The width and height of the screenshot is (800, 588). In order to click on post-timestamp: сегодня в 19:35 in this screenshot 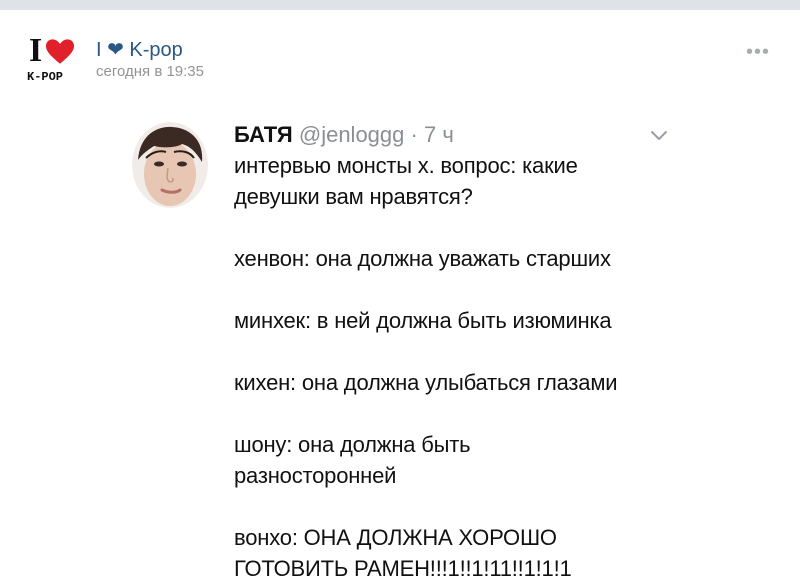, I will do `click(150, 71)`.